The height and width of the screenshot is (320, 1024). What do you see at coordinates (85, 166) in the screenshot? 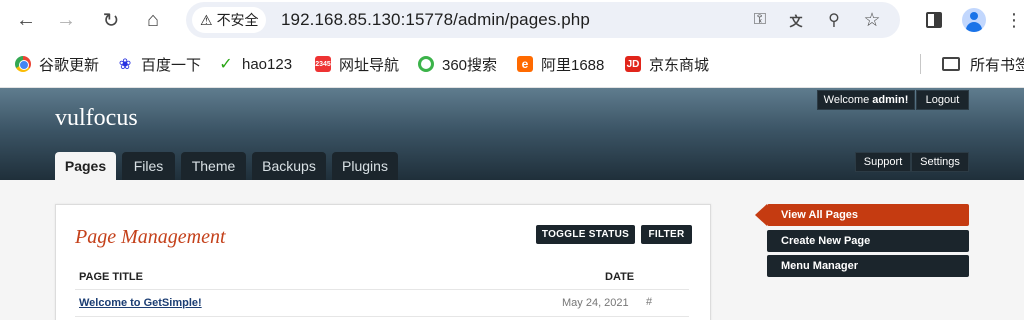
I see `tab-pages: Pages` at bounding box center [85, 166].